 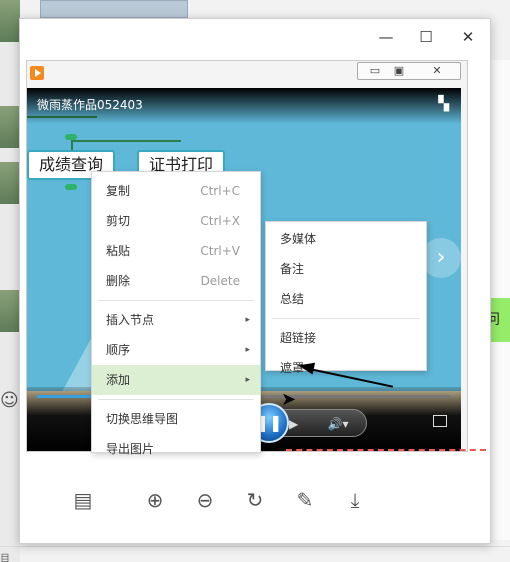 What do you see at coordinates (386, 450) in the screenshot?
I see `background-dashed-line` at bounding box center [386, 450].